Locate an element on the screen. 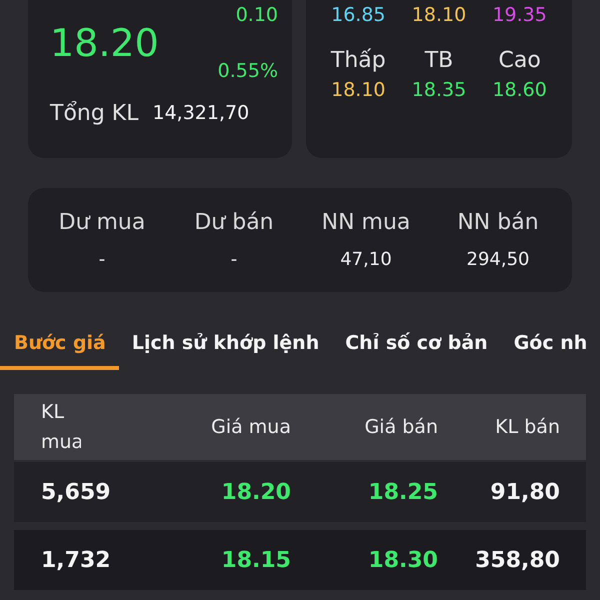 The height and width of the screenshot is (600, 600). tab: Góc nh is located at coordinates (550, 346).